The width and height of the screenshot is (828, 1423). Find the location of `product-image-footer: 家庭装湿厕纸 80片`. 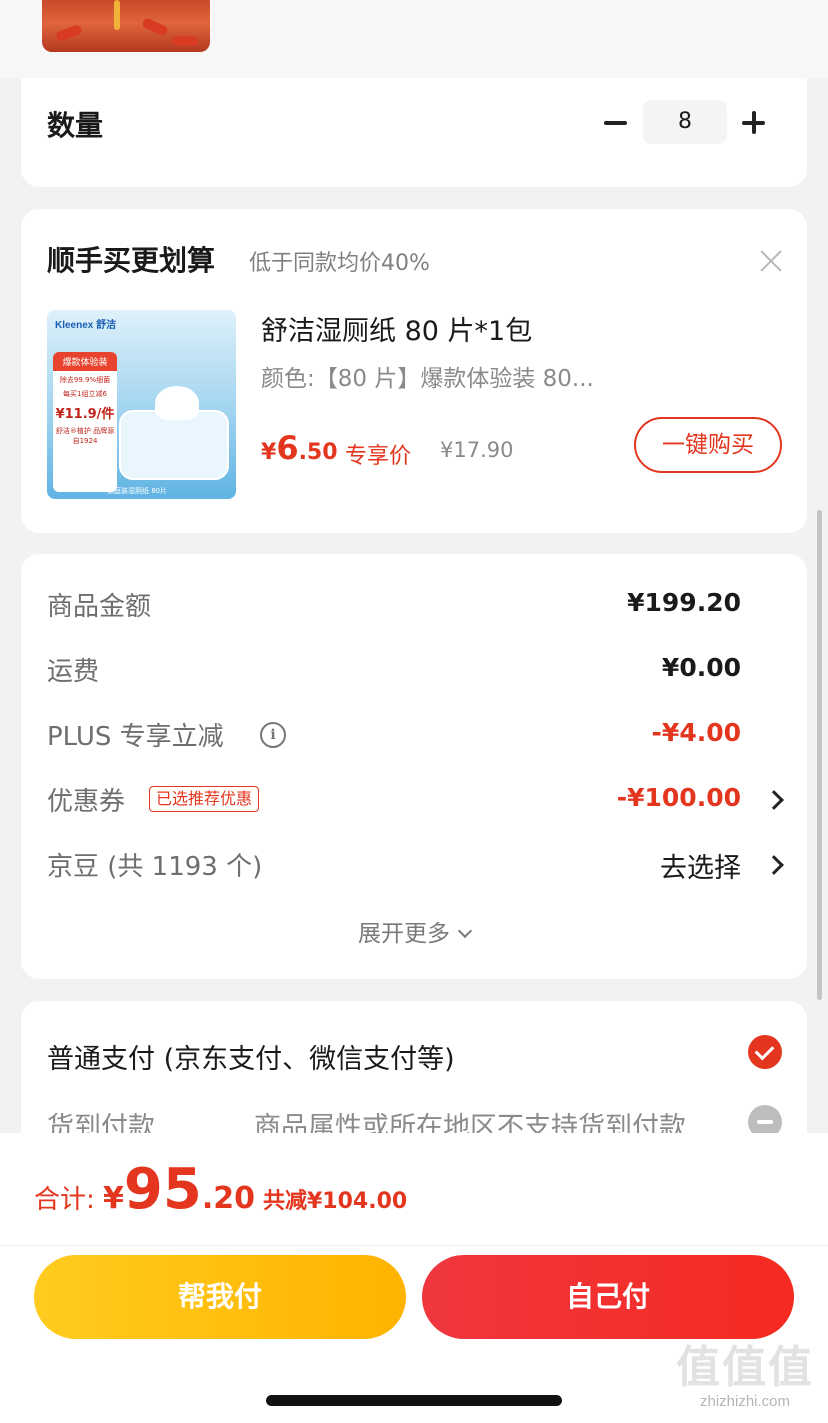

product-image-footer: 家庭装湿厕纸 80片 is located at coordinates (137, 491).